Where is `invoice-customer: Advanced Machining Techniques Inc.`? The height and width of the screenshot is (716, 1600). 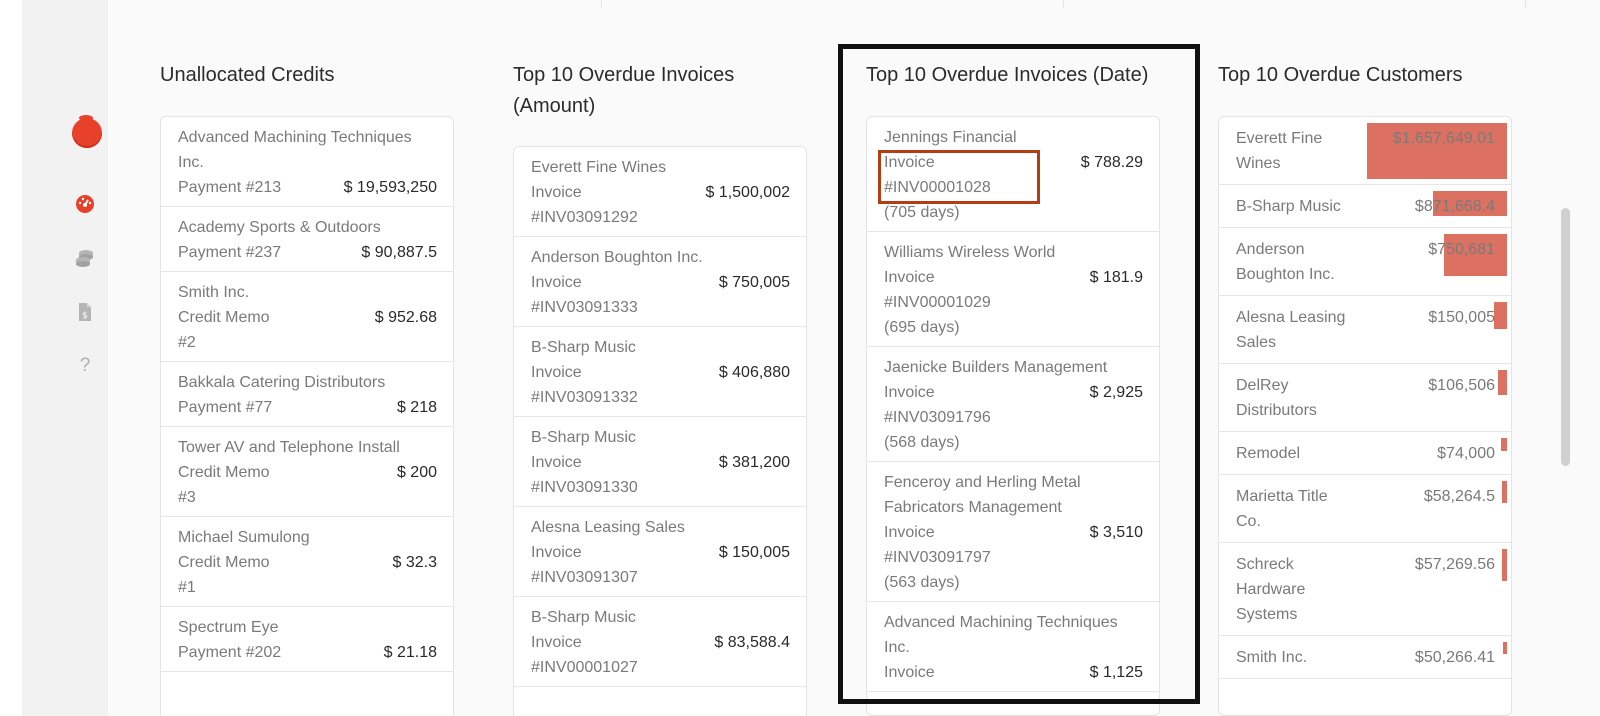 invoice-customer: Advanced Machining Techniques Inc. is located at coordinates (1001, 635).